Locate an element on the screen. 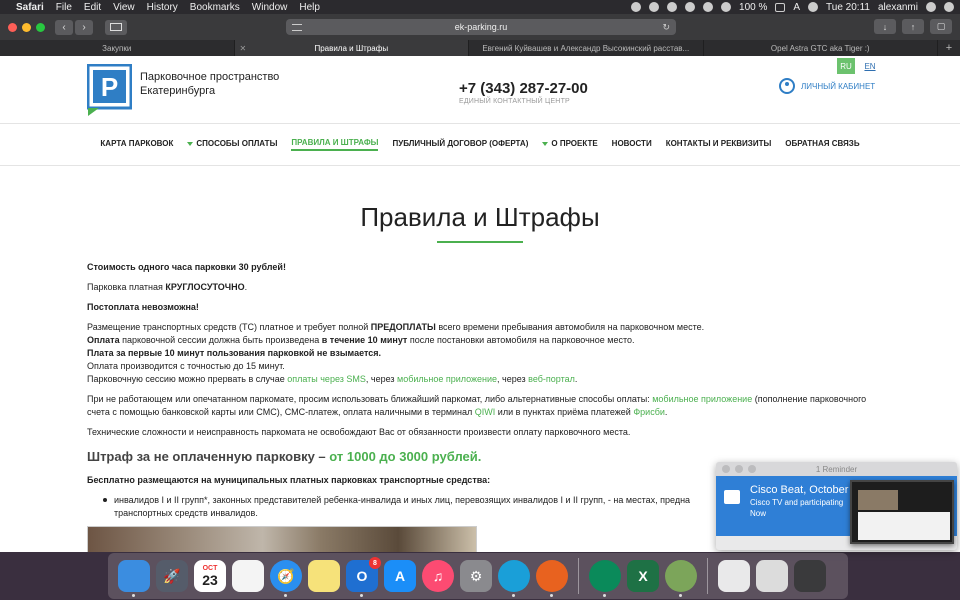 This screenshot has width=960, height=600. notification-center-icon is located at coordinates (949, 7).